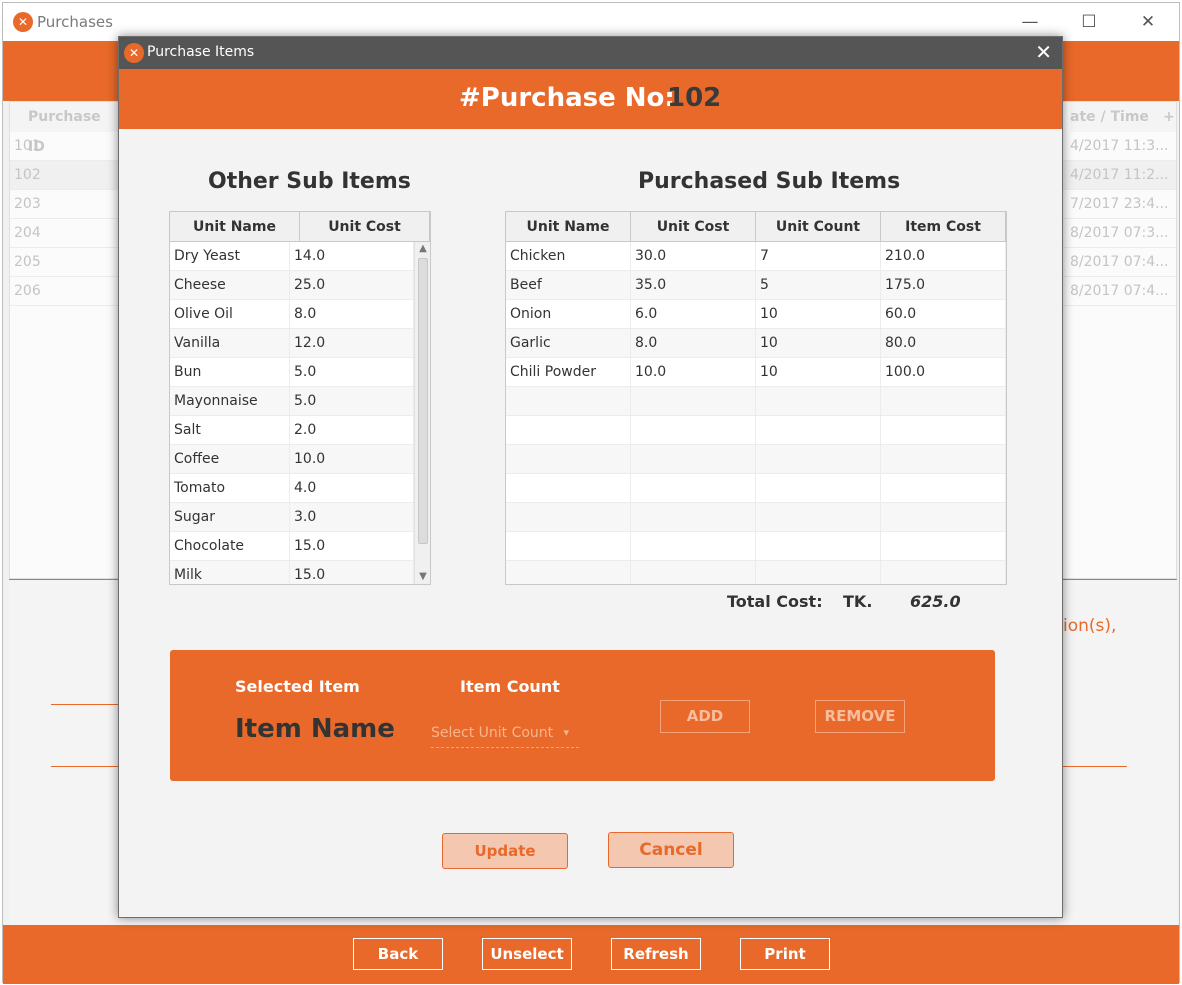 This screenshot has height=985, width=1182. What do you see at coordinates (352, 488) in the screenshot?
I see `unit-cost-cell: 4.0` at bounding box center [352, 488].